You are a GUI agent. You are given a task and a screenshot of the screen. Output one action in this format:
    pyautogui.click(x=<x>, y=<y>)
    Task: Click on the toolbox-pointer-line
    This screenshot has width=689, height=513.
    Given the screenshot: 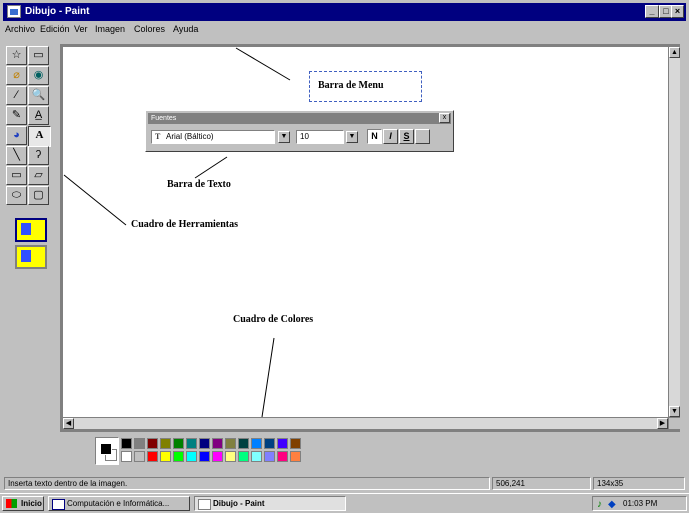 What is the action you would take?
    pyautogui.click(x=95, y=200)
    